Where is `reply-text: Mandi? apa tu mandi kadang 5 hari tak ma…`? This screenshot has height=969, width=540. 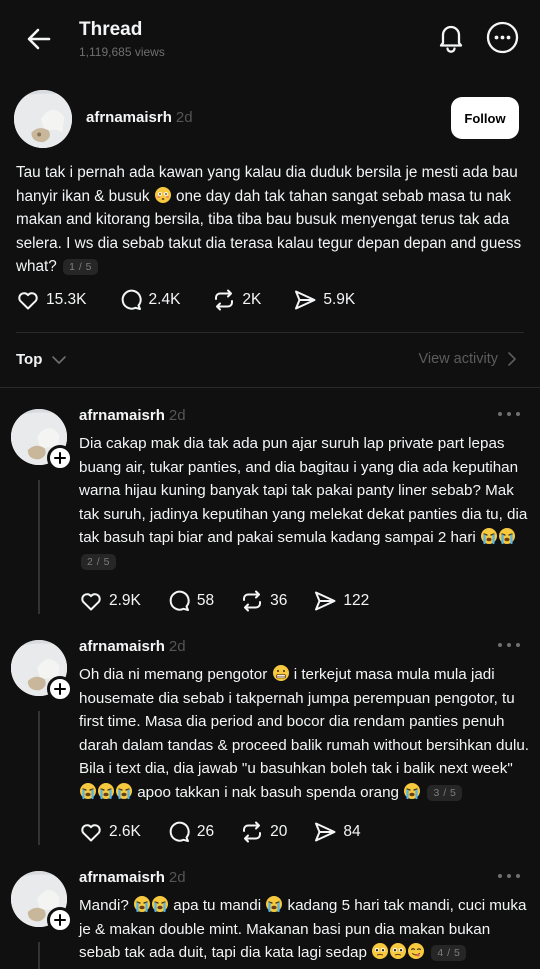
reply-text: Mandi? apa tu mandi kadang 5 hari tak ma… is located at coordinates (304, 929).